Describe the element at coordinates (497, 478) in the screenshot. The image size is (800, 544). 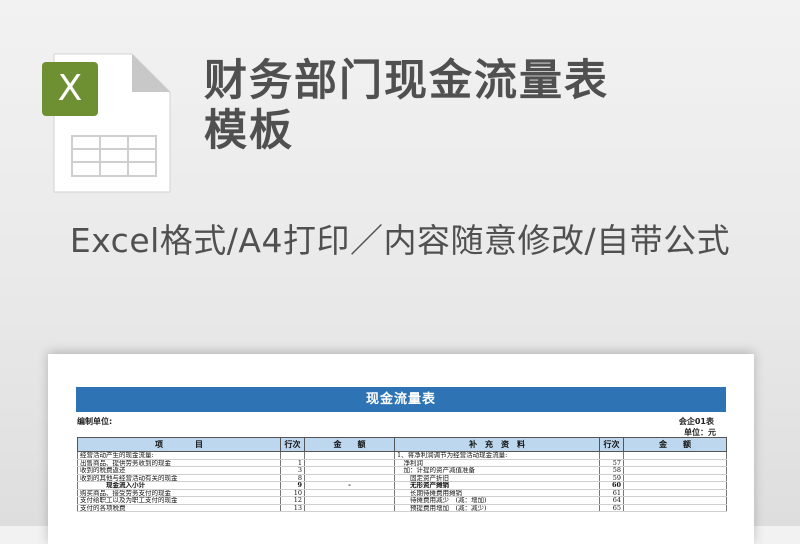
I see `cell-supplement: 固定资产折旧` at that location.